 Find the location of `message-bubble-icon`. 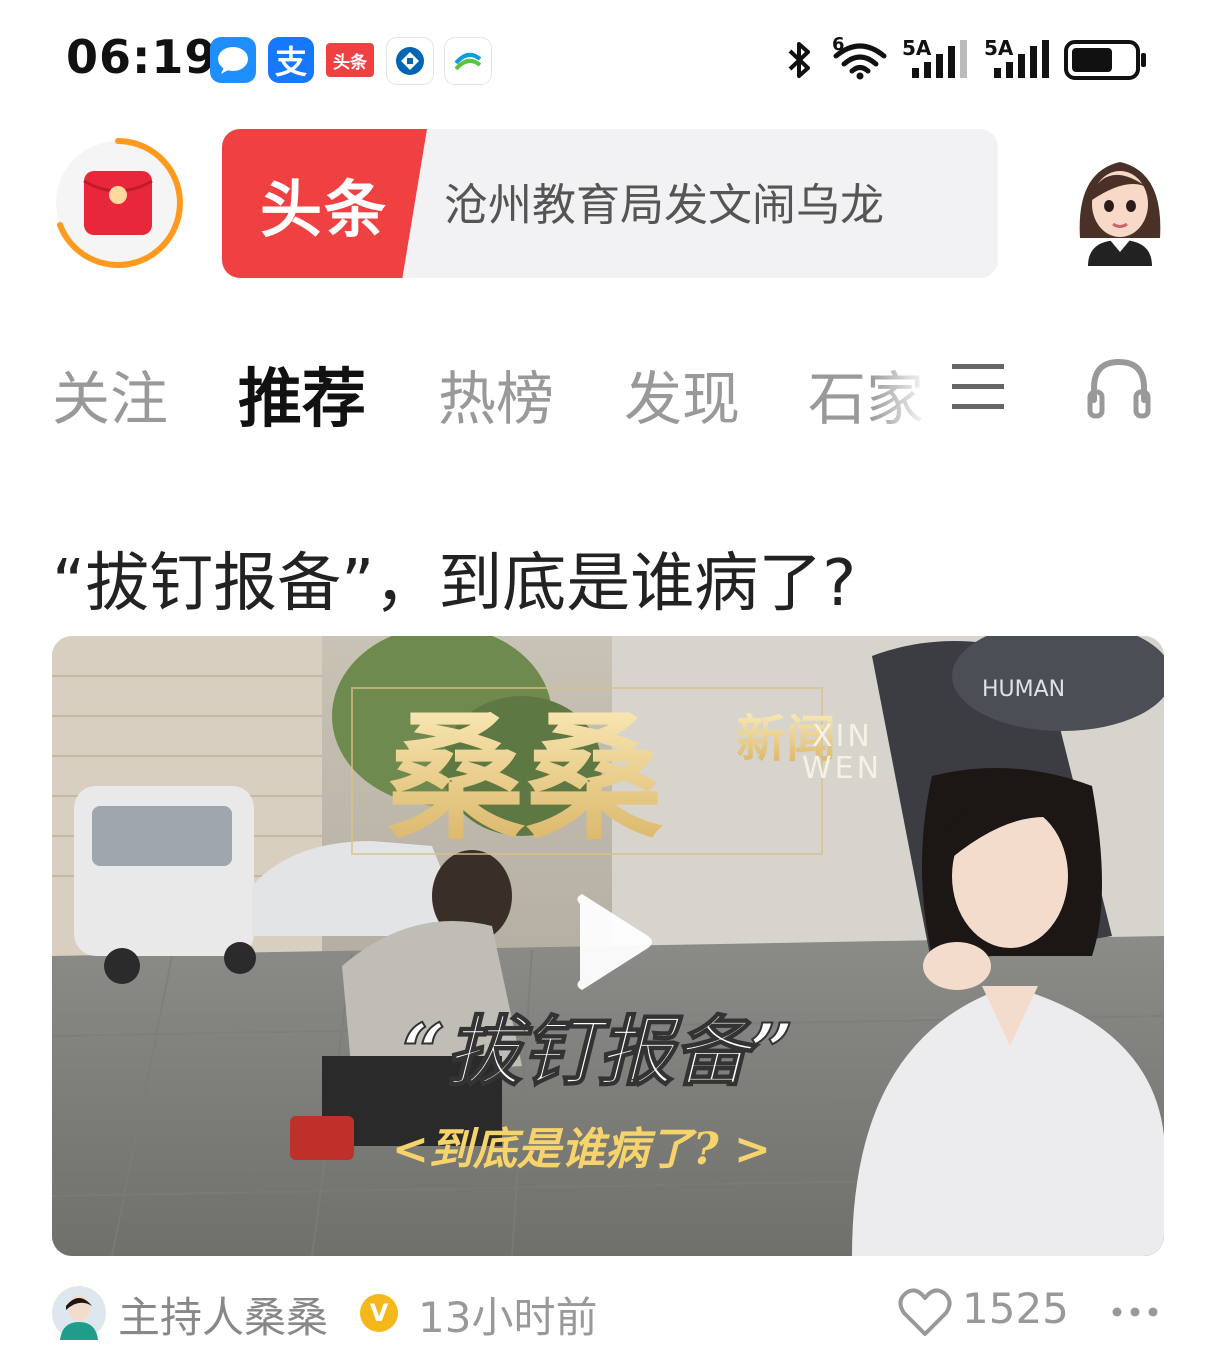

message-bubble-icon is located at coordinates (233, 60).